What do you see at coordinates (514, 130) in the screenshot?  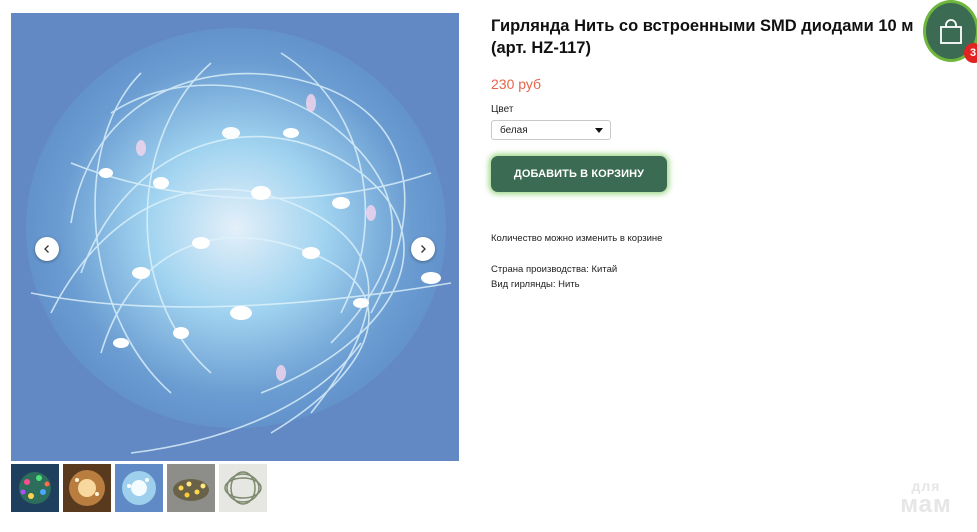 I see `color-select-value: белая` at bounding box center [514, 130].